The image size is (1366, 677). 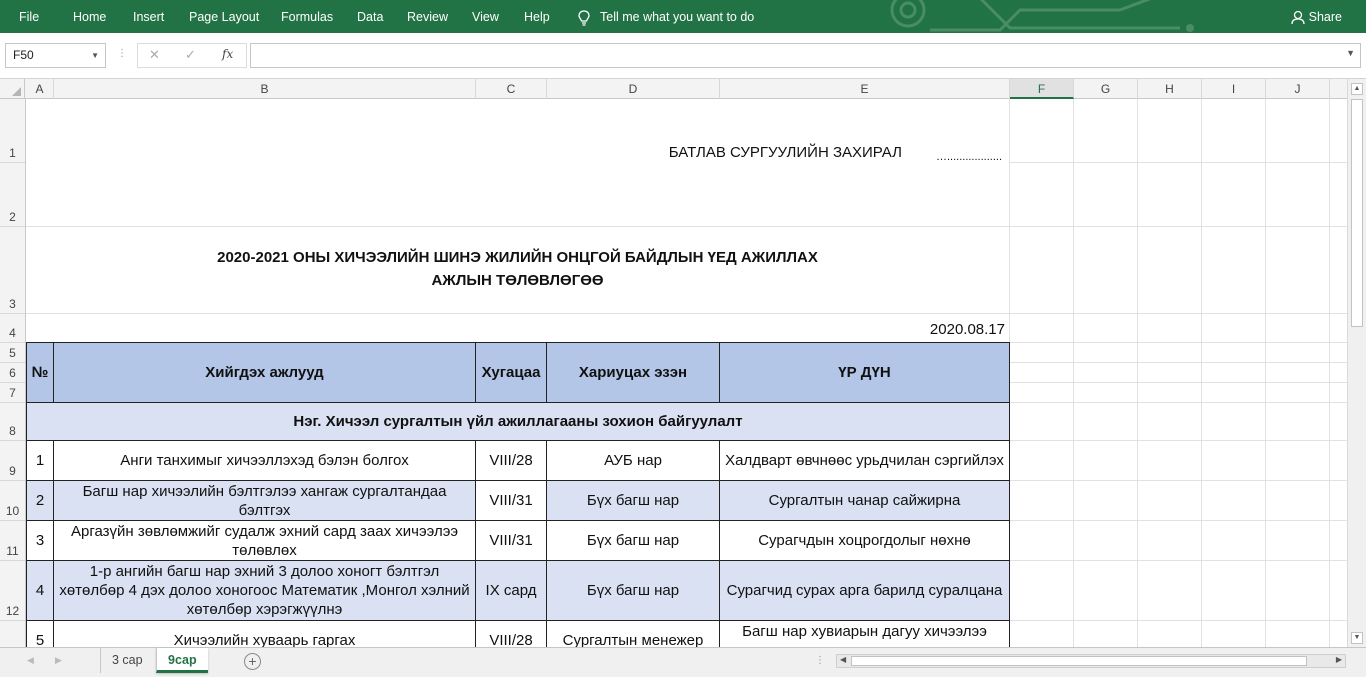 I want to click on formula-buttons: ✕ ✓ fx, so click(x=192, y=55).